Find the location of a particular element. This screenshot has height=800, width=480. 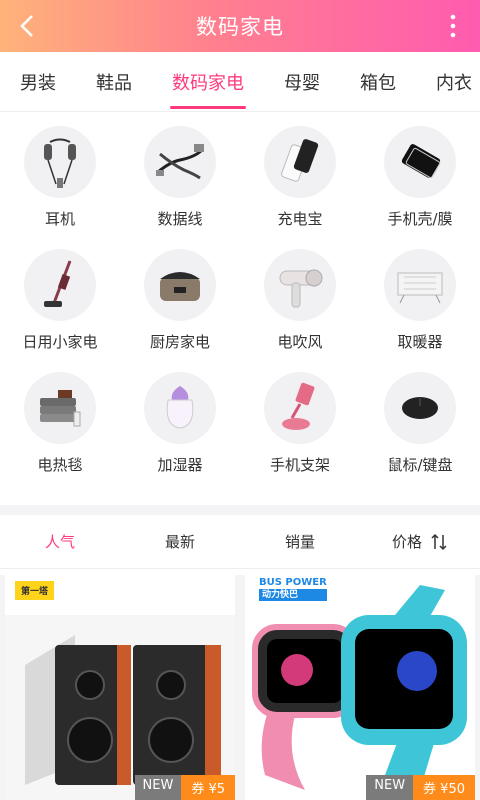

active-tab-indicator is located at coordinates (208, 107).